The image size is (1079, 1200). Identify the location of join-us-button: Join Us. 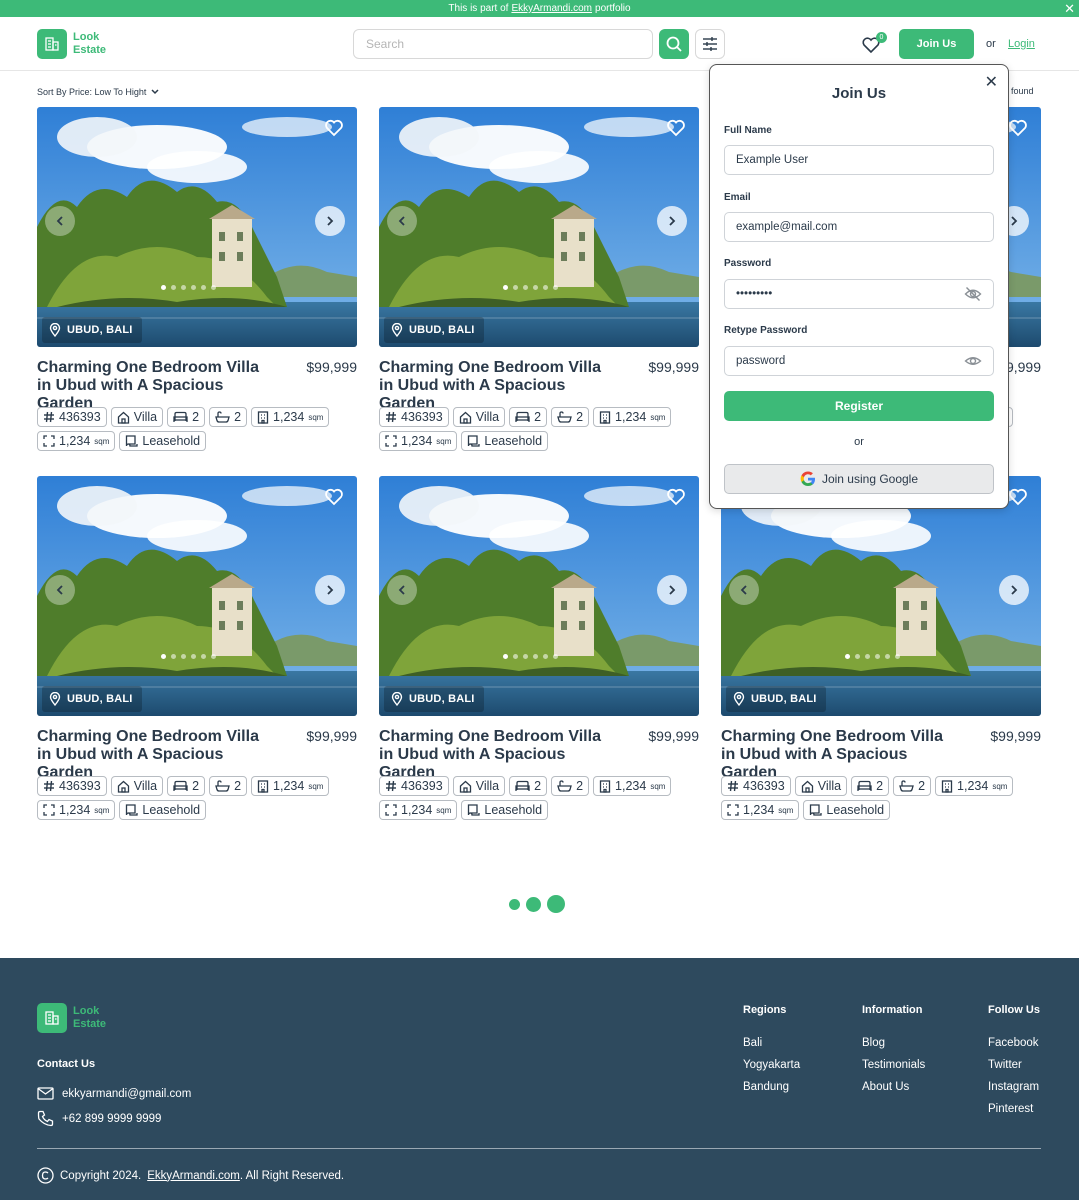
(936, 44).